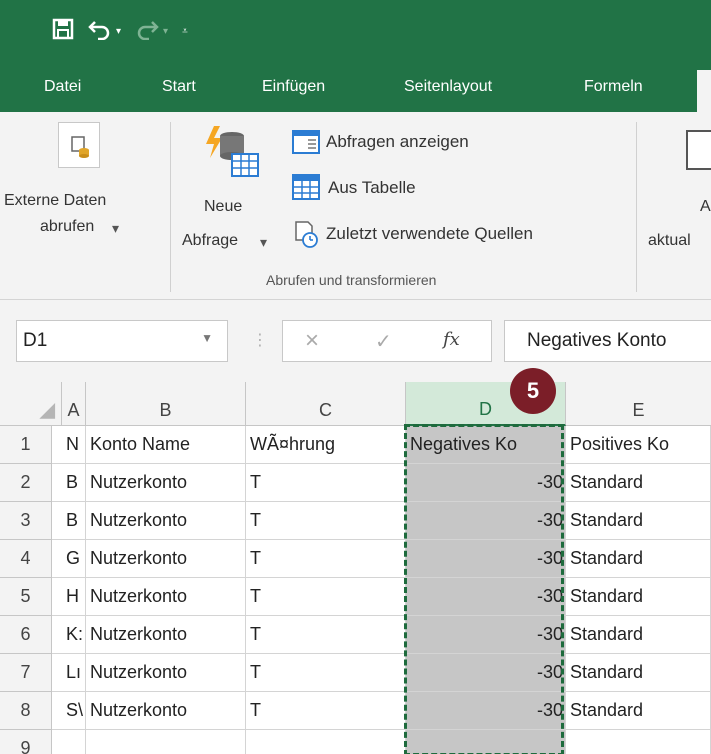  What do you see at coordinates (67, 227) in the screenshot?
I see `external-data-label-2: abrufen` at bounding box center [67, 227].